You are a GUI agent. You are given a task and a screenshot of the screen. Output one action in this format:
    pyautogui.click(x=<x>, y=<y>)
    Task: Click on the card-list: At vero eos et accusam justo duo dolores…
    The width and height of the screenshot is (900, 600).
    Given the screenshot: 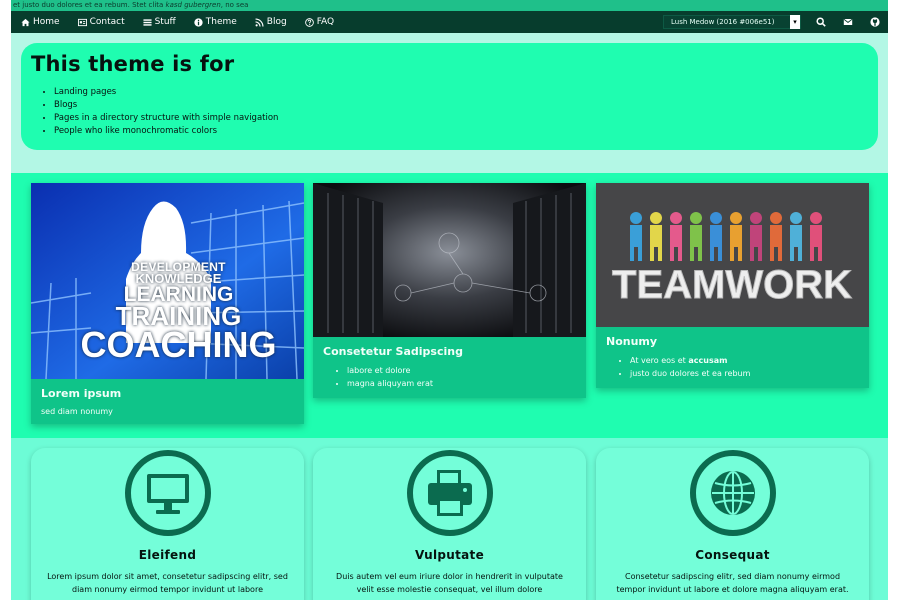 What is the action you would take?
    pyautogui.click(x=749, y=368)
    